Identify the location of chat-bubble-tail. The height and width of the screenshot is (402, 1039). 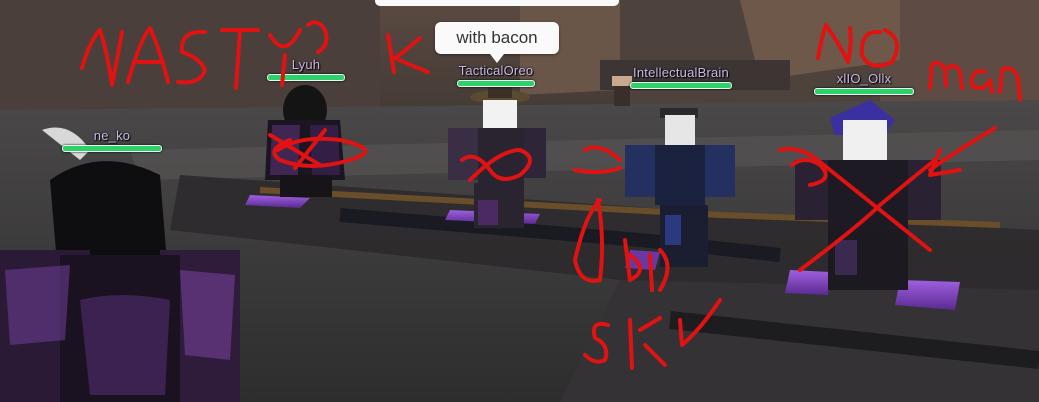
(497, 58).